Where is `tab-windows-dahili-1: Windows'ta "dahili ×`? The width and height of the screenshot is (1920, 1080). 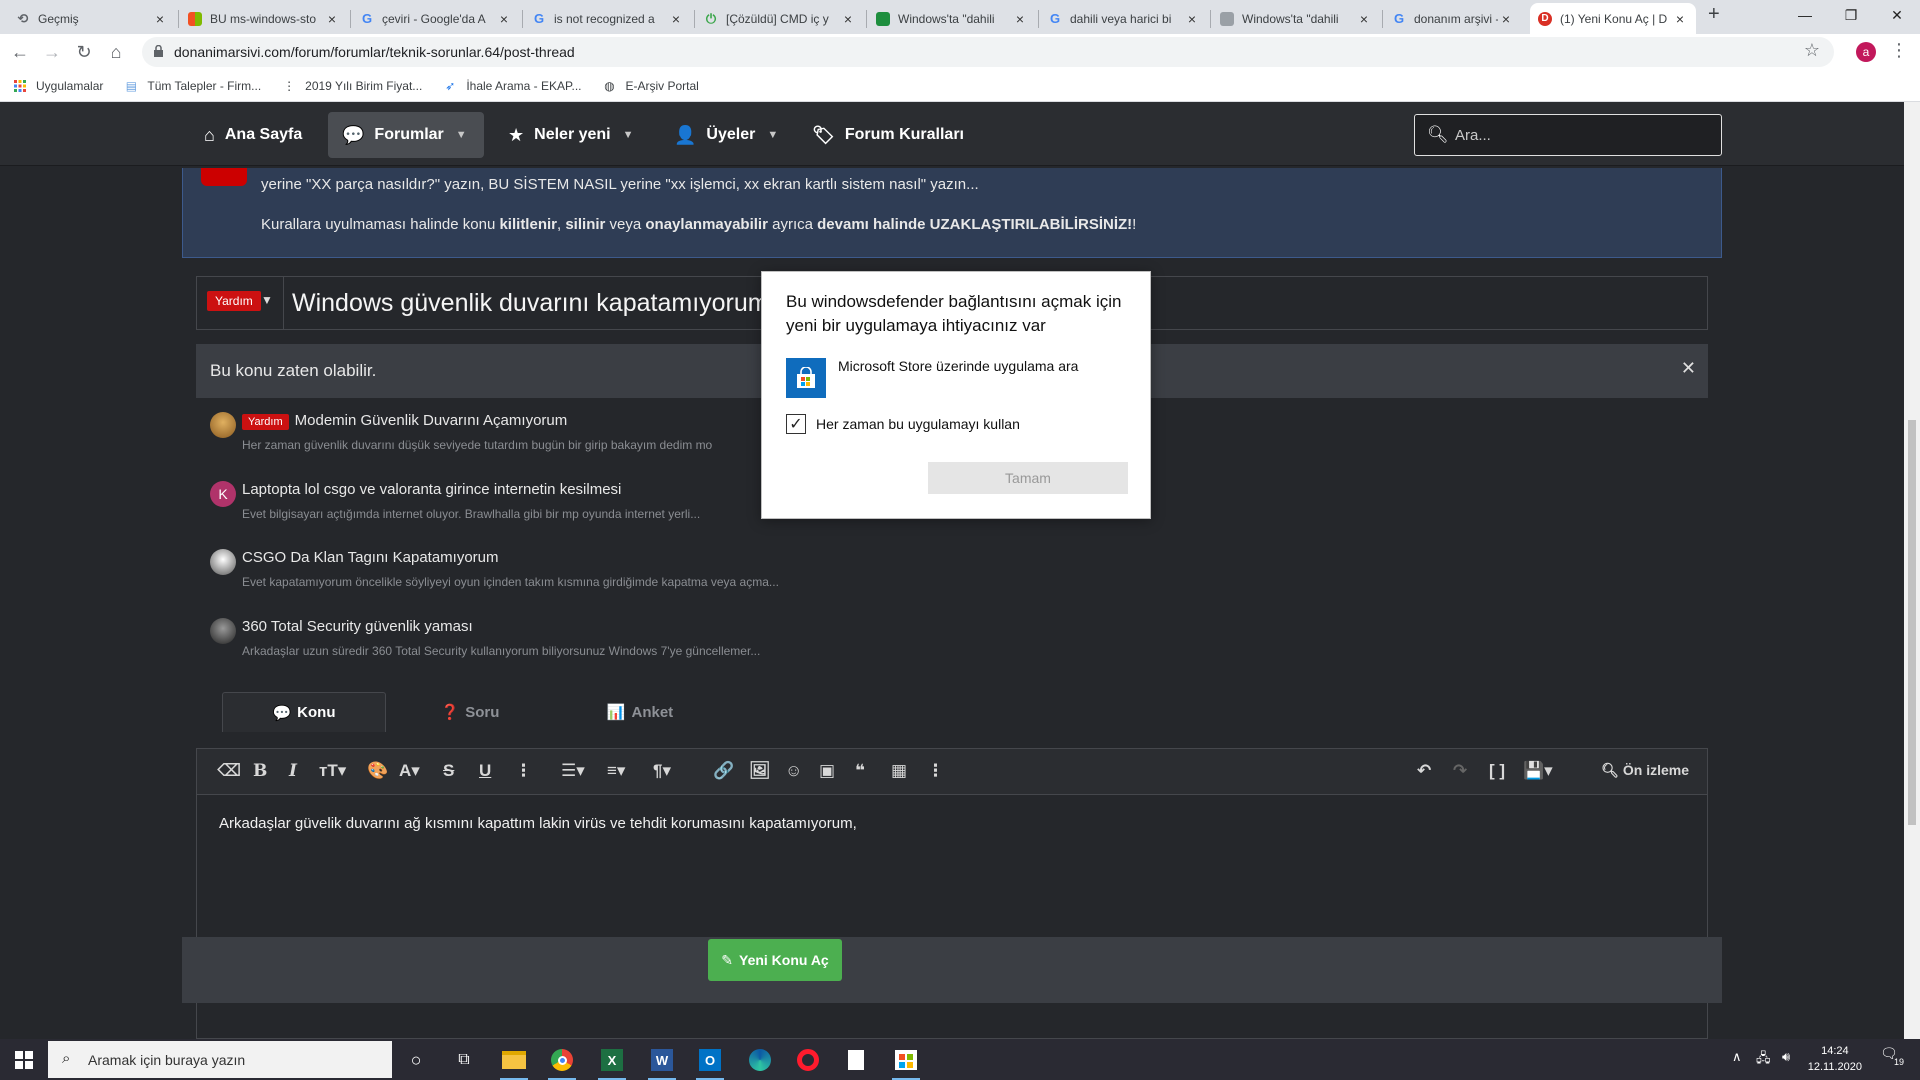 tab-windows-dahili-1: Windows'ta "dahili × is located at coordinates (952, 18).